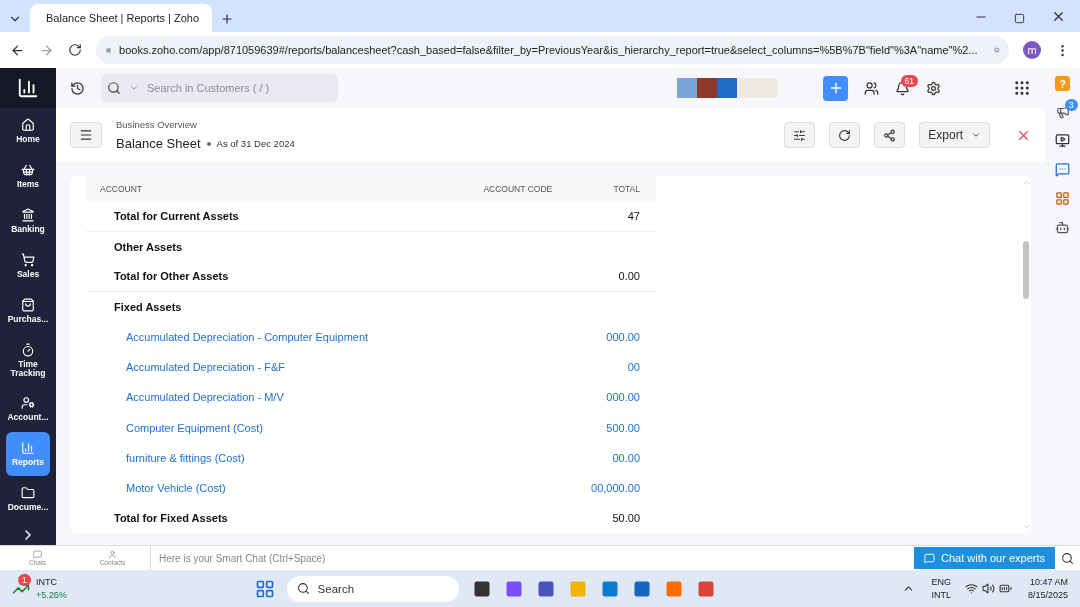  What do you see at coordinates (1062, 140) in the screenshot?
I see `video-icon` at bounding box center [1062, 140].